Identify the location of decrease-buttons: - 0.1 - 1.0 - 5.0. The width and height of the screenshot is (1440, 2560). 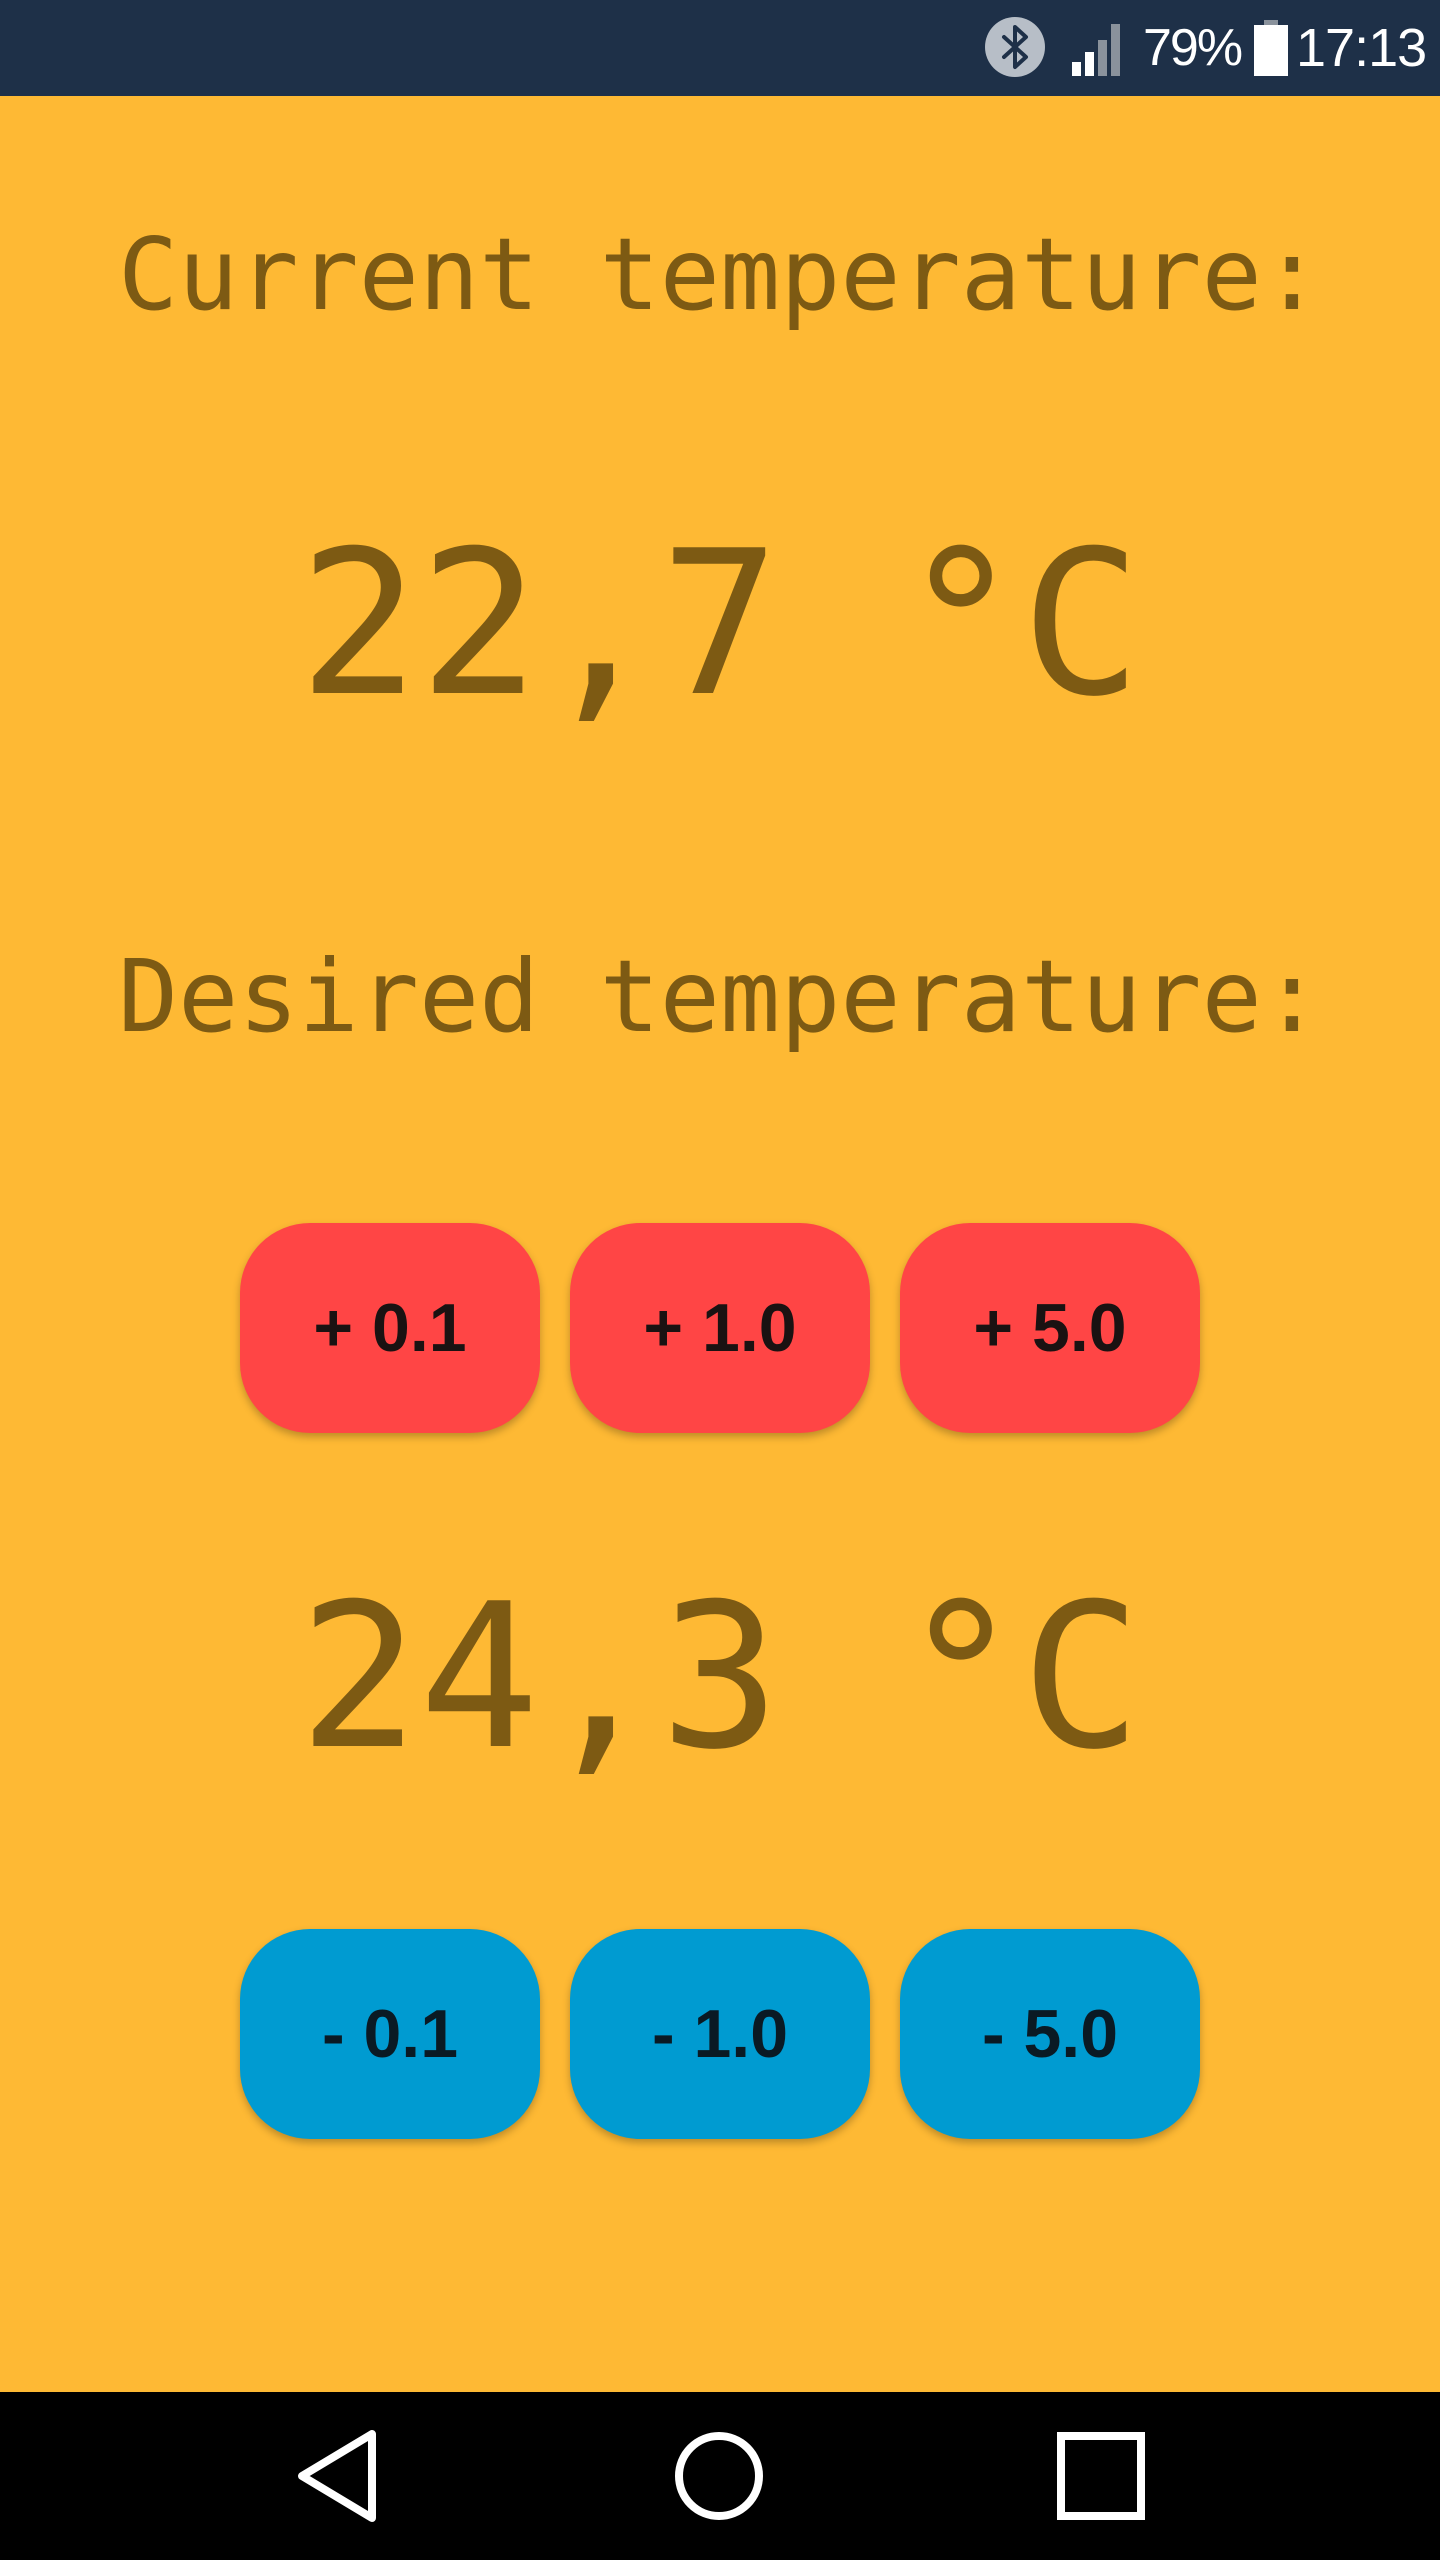
(720, 2034).